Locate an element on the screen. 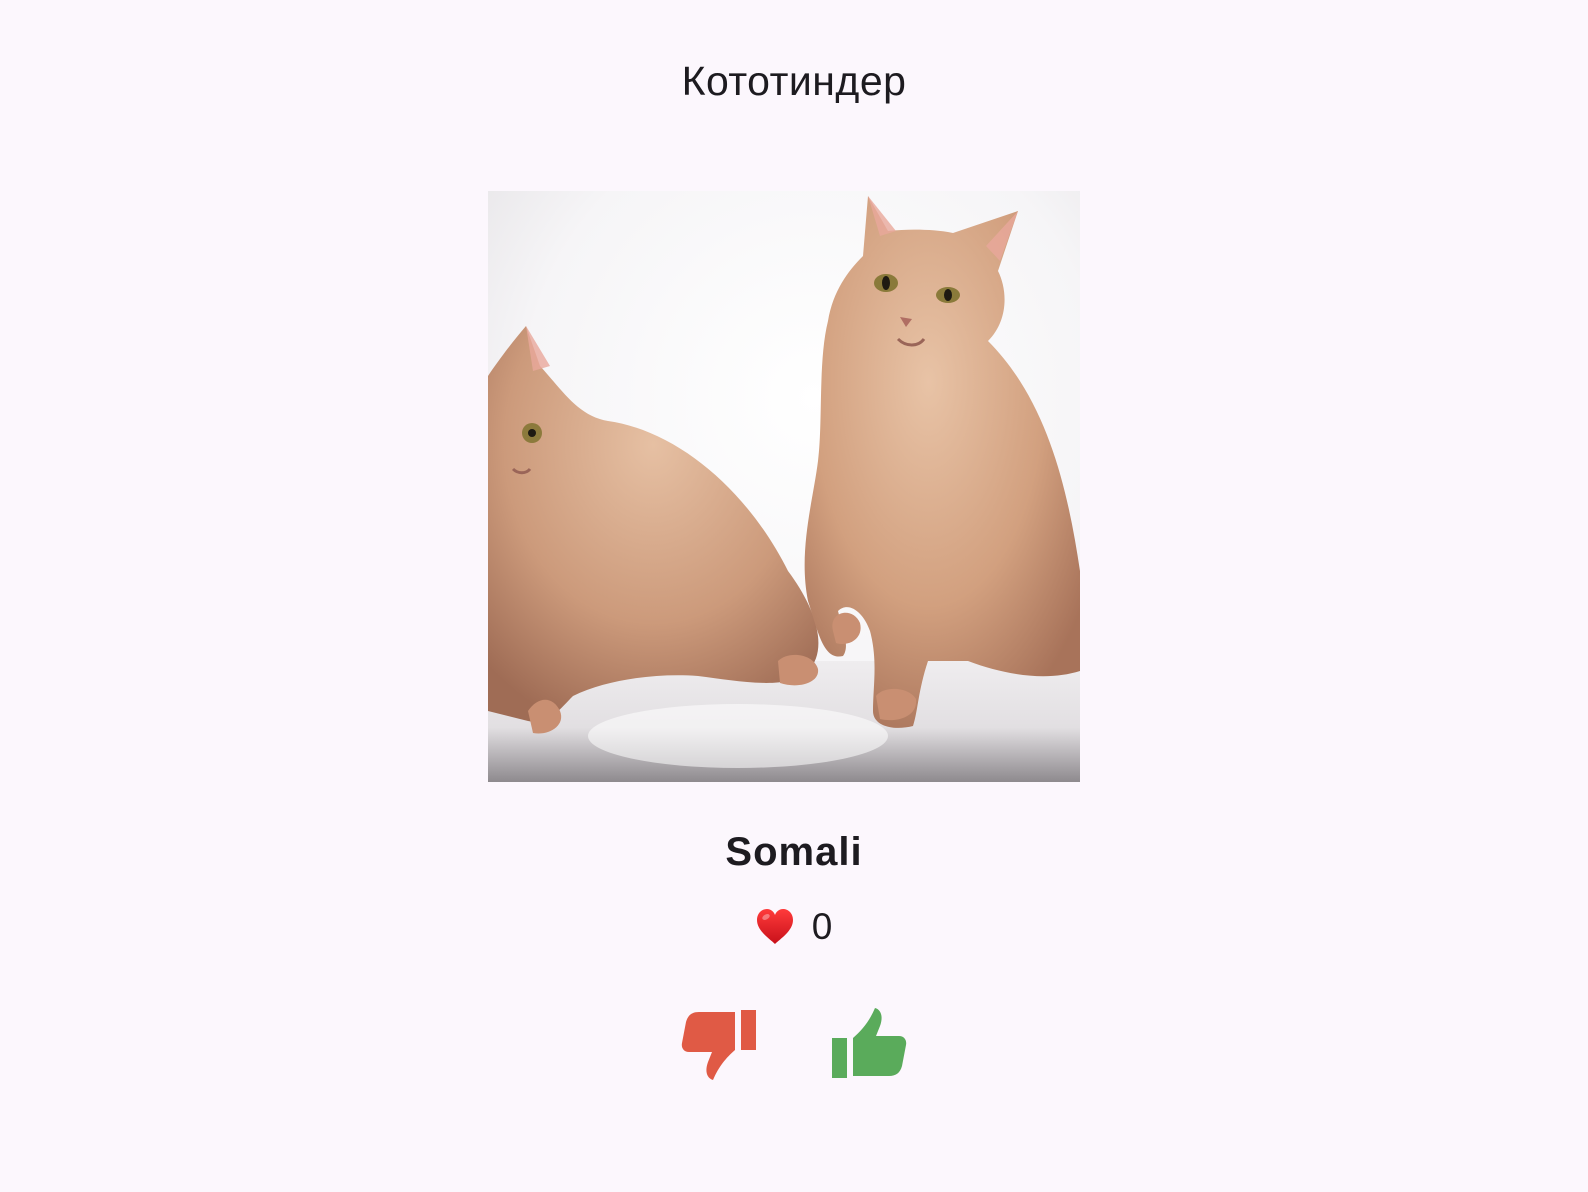 The image size is (1588, 1192). thumbs-down-icon is located at coordinates (718, 1045).